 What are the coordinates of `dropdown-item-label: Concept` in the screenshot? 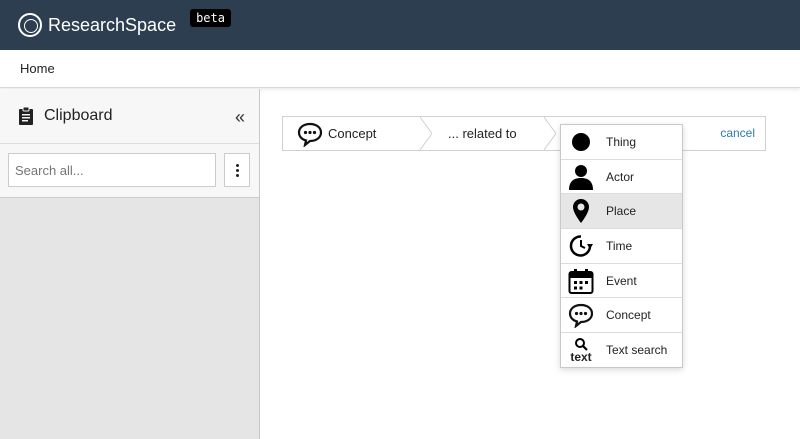 It's located at (628, 315).